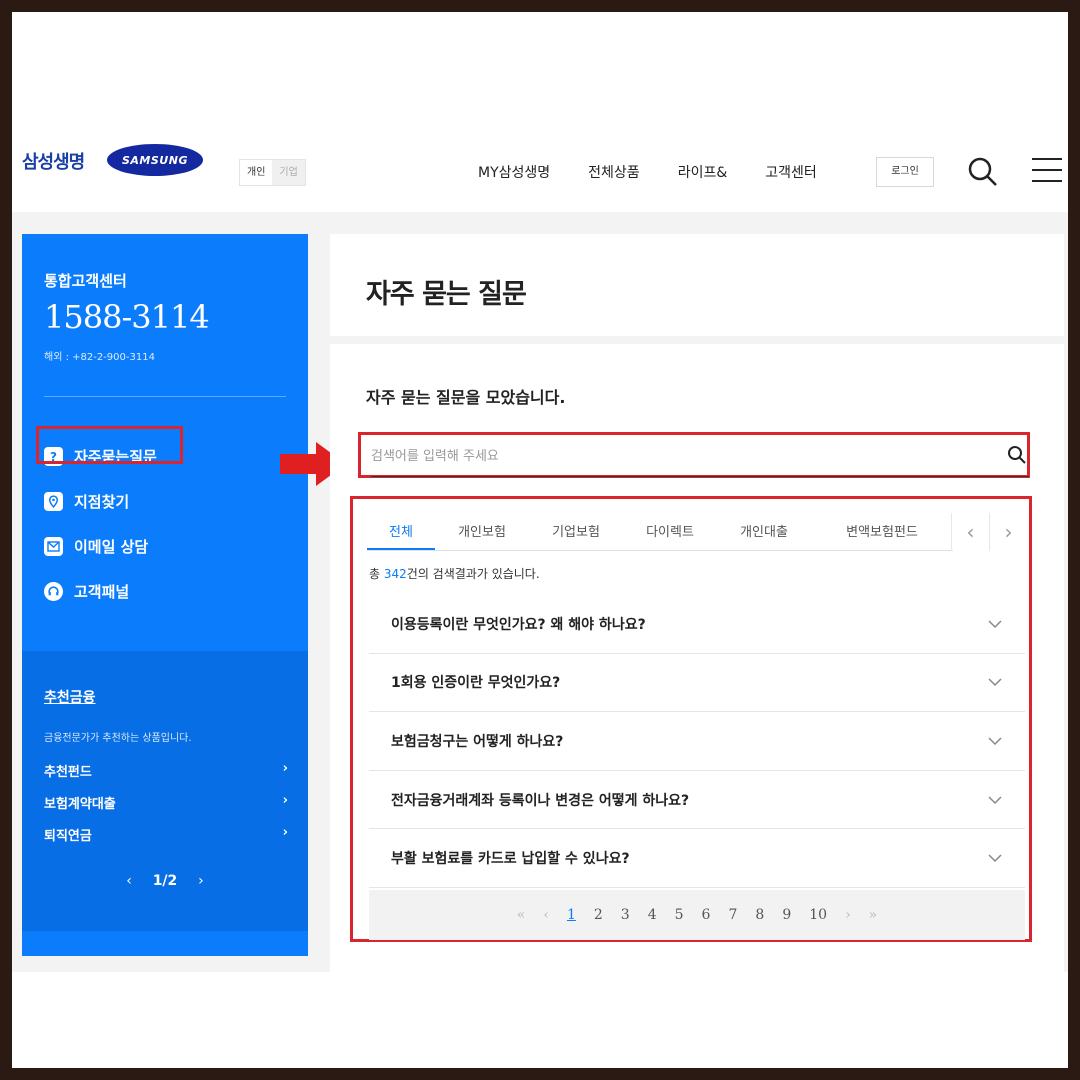  I want to click on tab-scroll-arrows: ‹ ›, so click(989, 532).